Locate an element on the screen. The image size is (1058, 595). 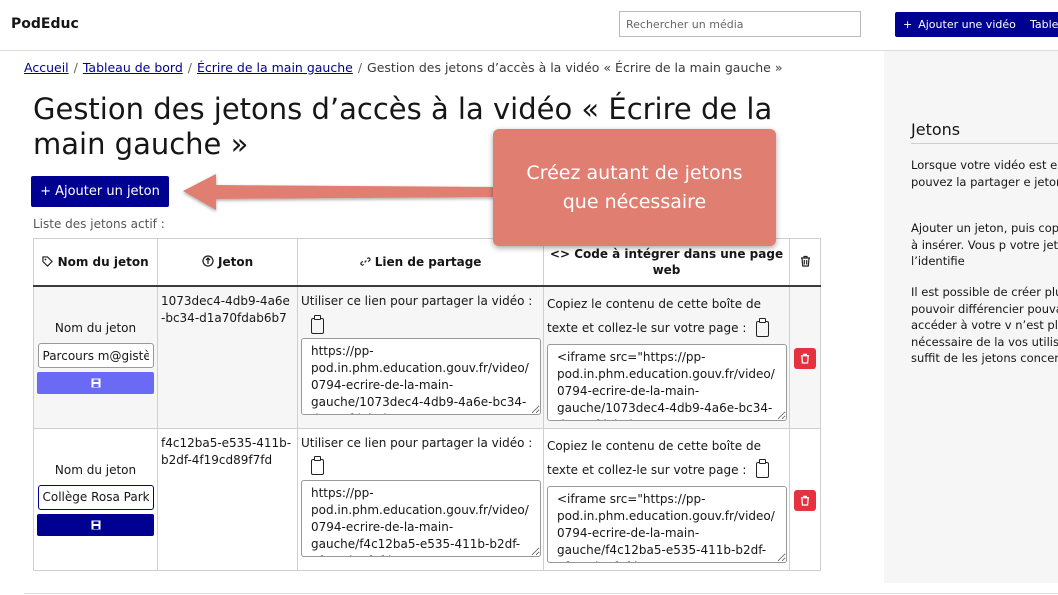
tip-callout: Créez autant de jetons que nécessaire is located at coordinates (634, 187).